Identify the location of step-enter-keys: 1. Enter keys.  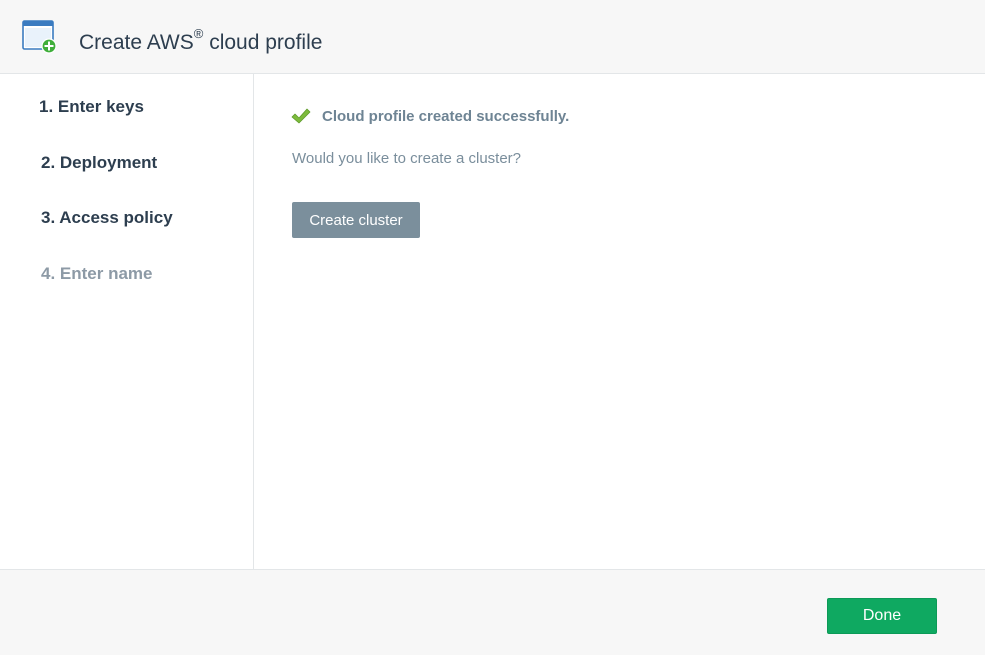
(91, 107).